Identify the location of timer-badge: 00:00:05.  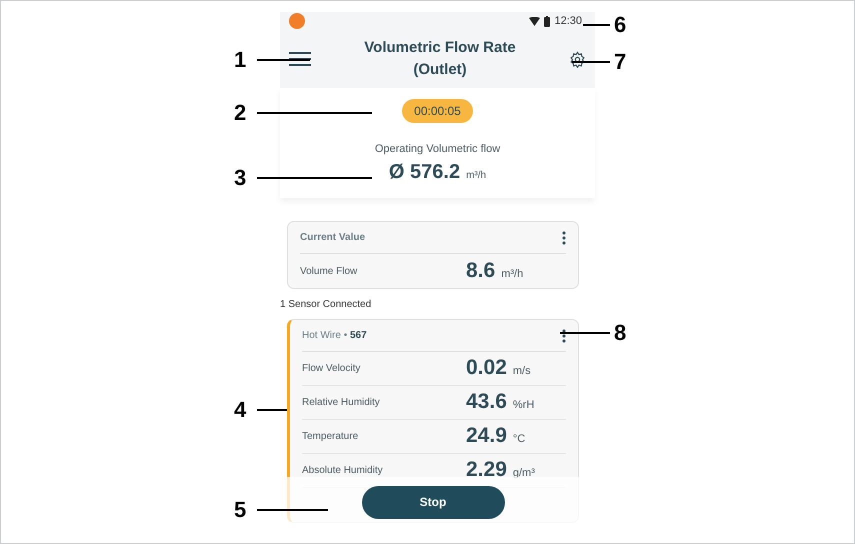
(437, 111).